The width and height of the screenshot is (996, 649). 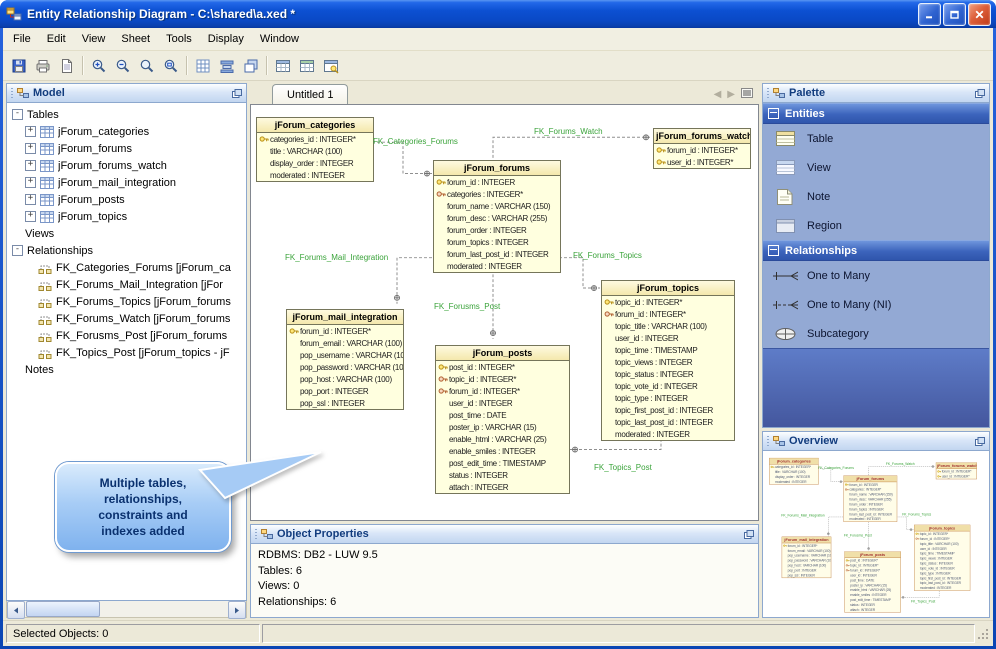 What do you see at coordinates (122, 66) in the screenshot?
I see `zoom-out-button` at bounding box center [122, 66].